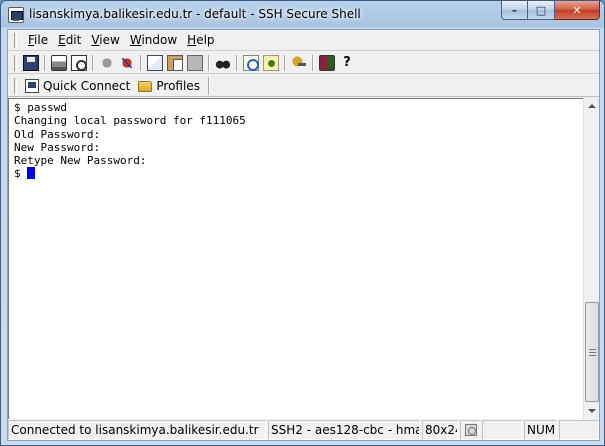  What do you see at coordinates (59, 62) in the screenshot?
I see `print-icon` at bounding box center [59, 62].